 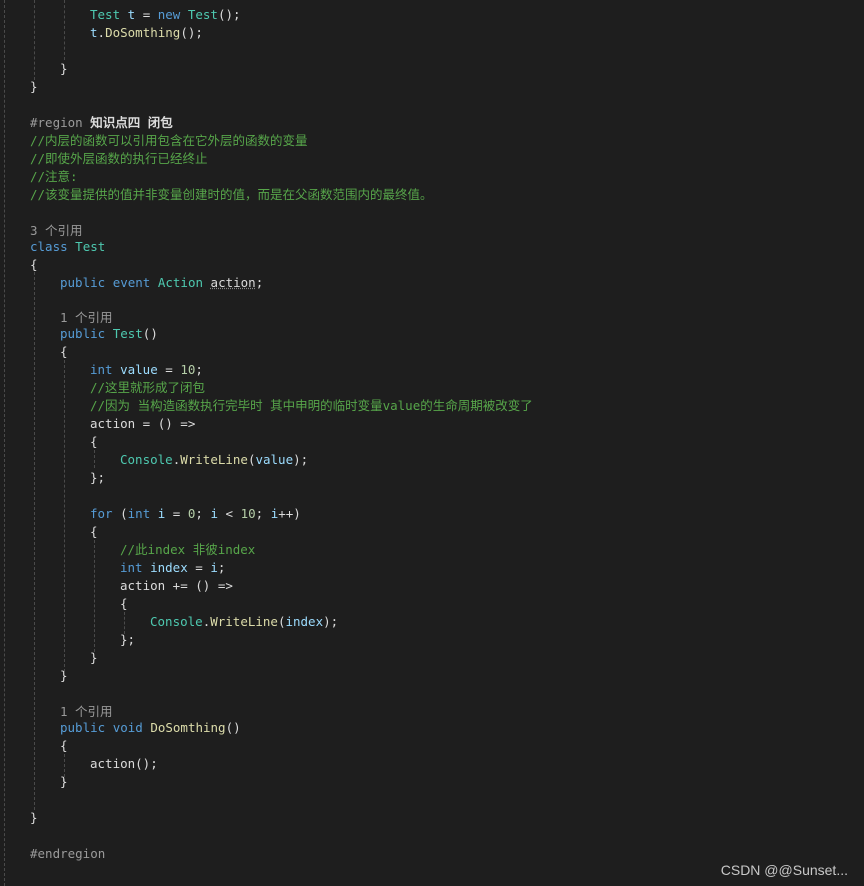 I want to click on keyword-token: class, so click(x=49, y=246).